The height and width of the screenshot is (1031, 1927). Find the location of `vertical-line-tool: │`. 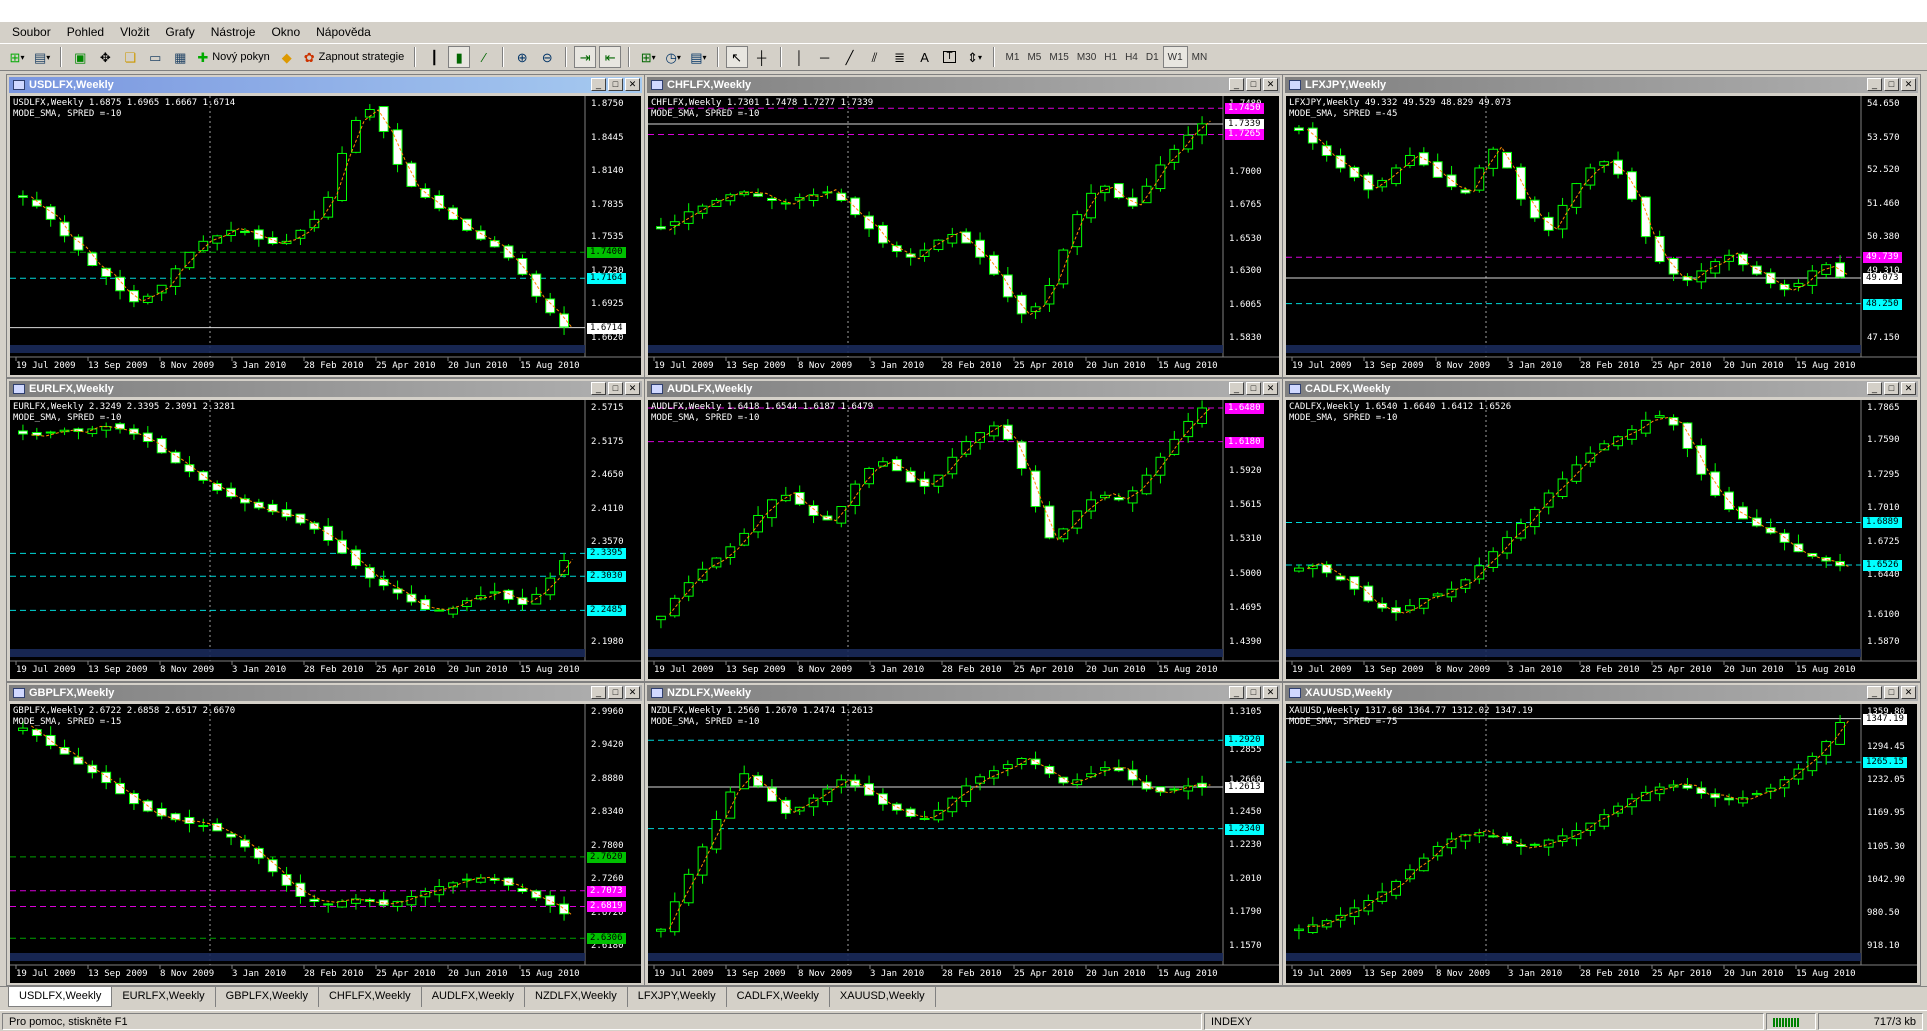

vertical-line-tool: │ is located at coordinates (800, 57).